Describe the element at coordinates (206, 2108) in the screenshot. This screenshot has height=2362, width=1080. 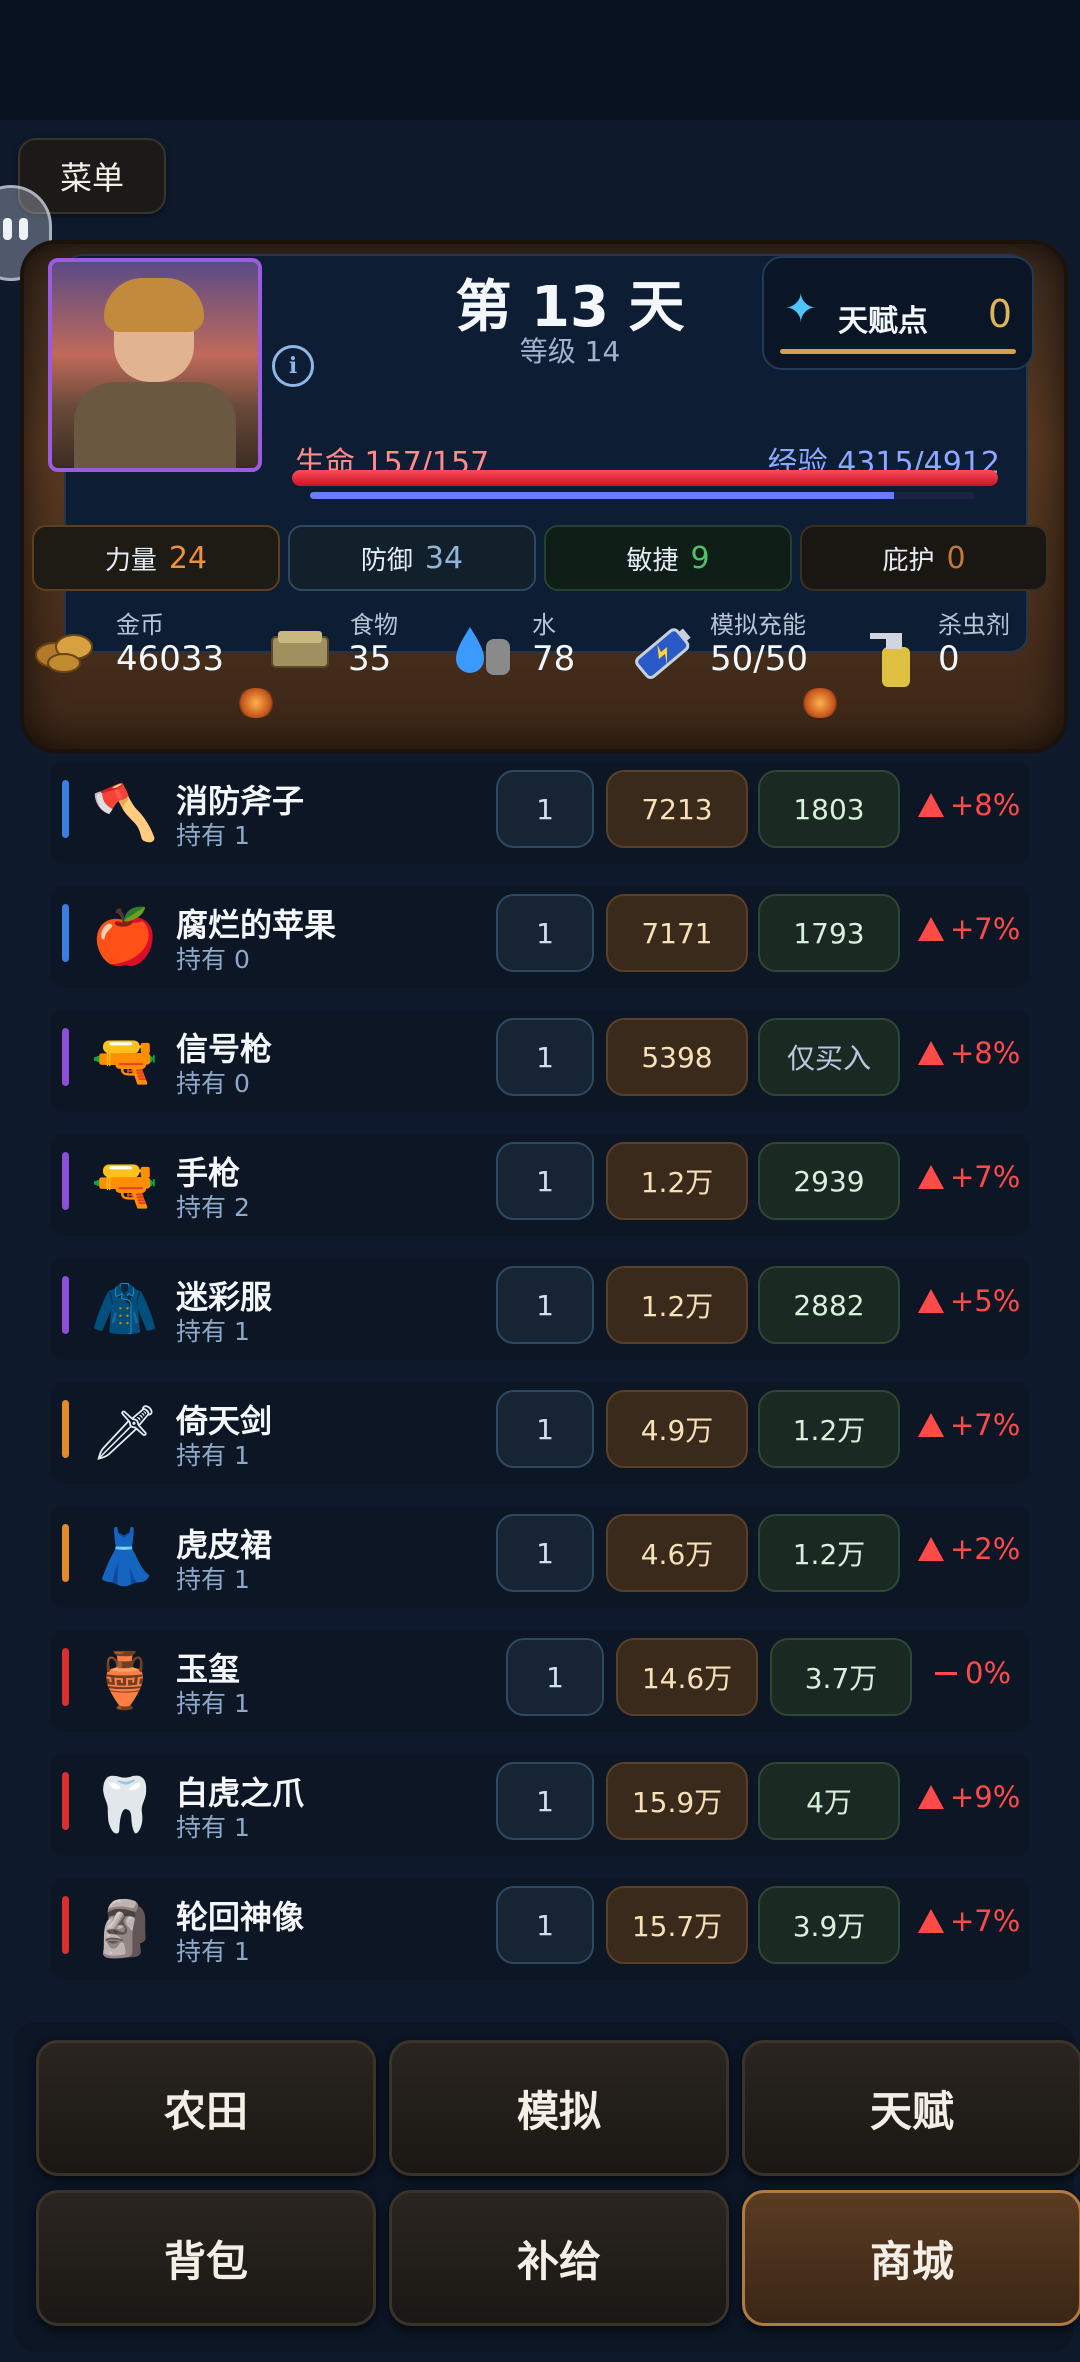
I see `nav-farm-button: 农田` at that location.